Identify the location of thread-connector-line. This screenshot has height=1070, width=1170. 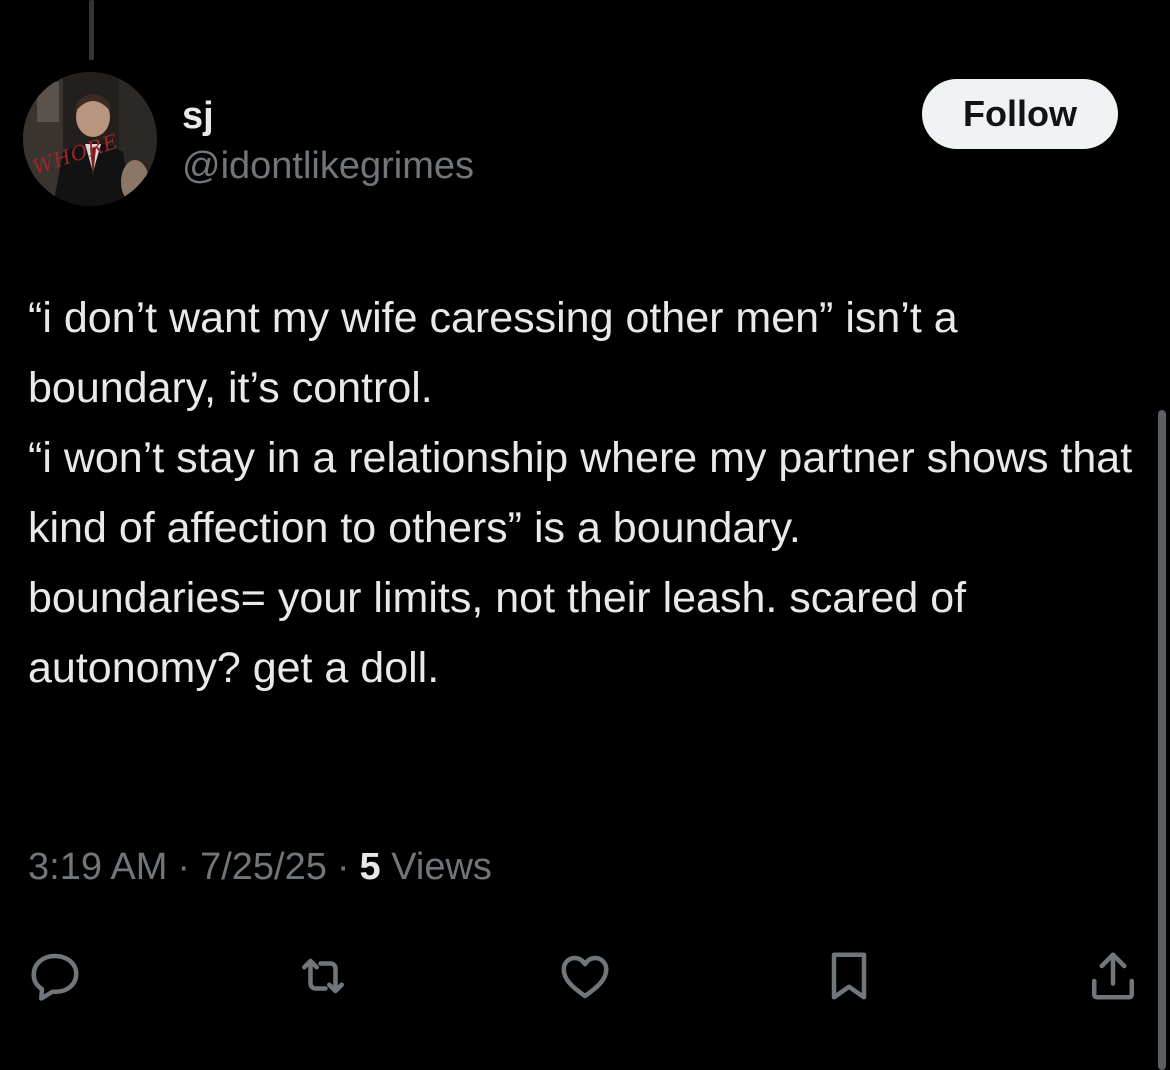
(91, 30).